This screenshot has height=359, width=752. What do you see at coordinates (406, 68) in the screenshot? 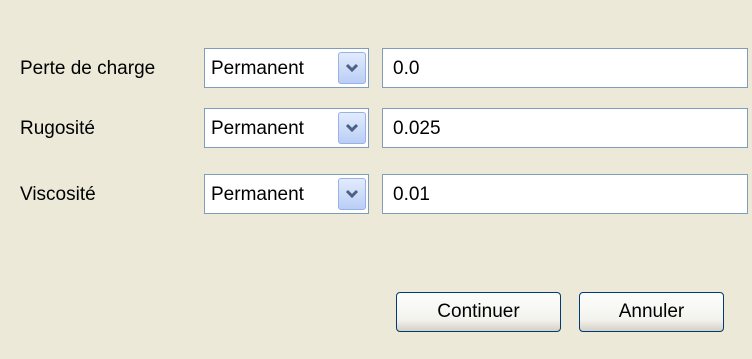
I see `perte-de-charge-value: 0.0` at bounding box center [406, 68].